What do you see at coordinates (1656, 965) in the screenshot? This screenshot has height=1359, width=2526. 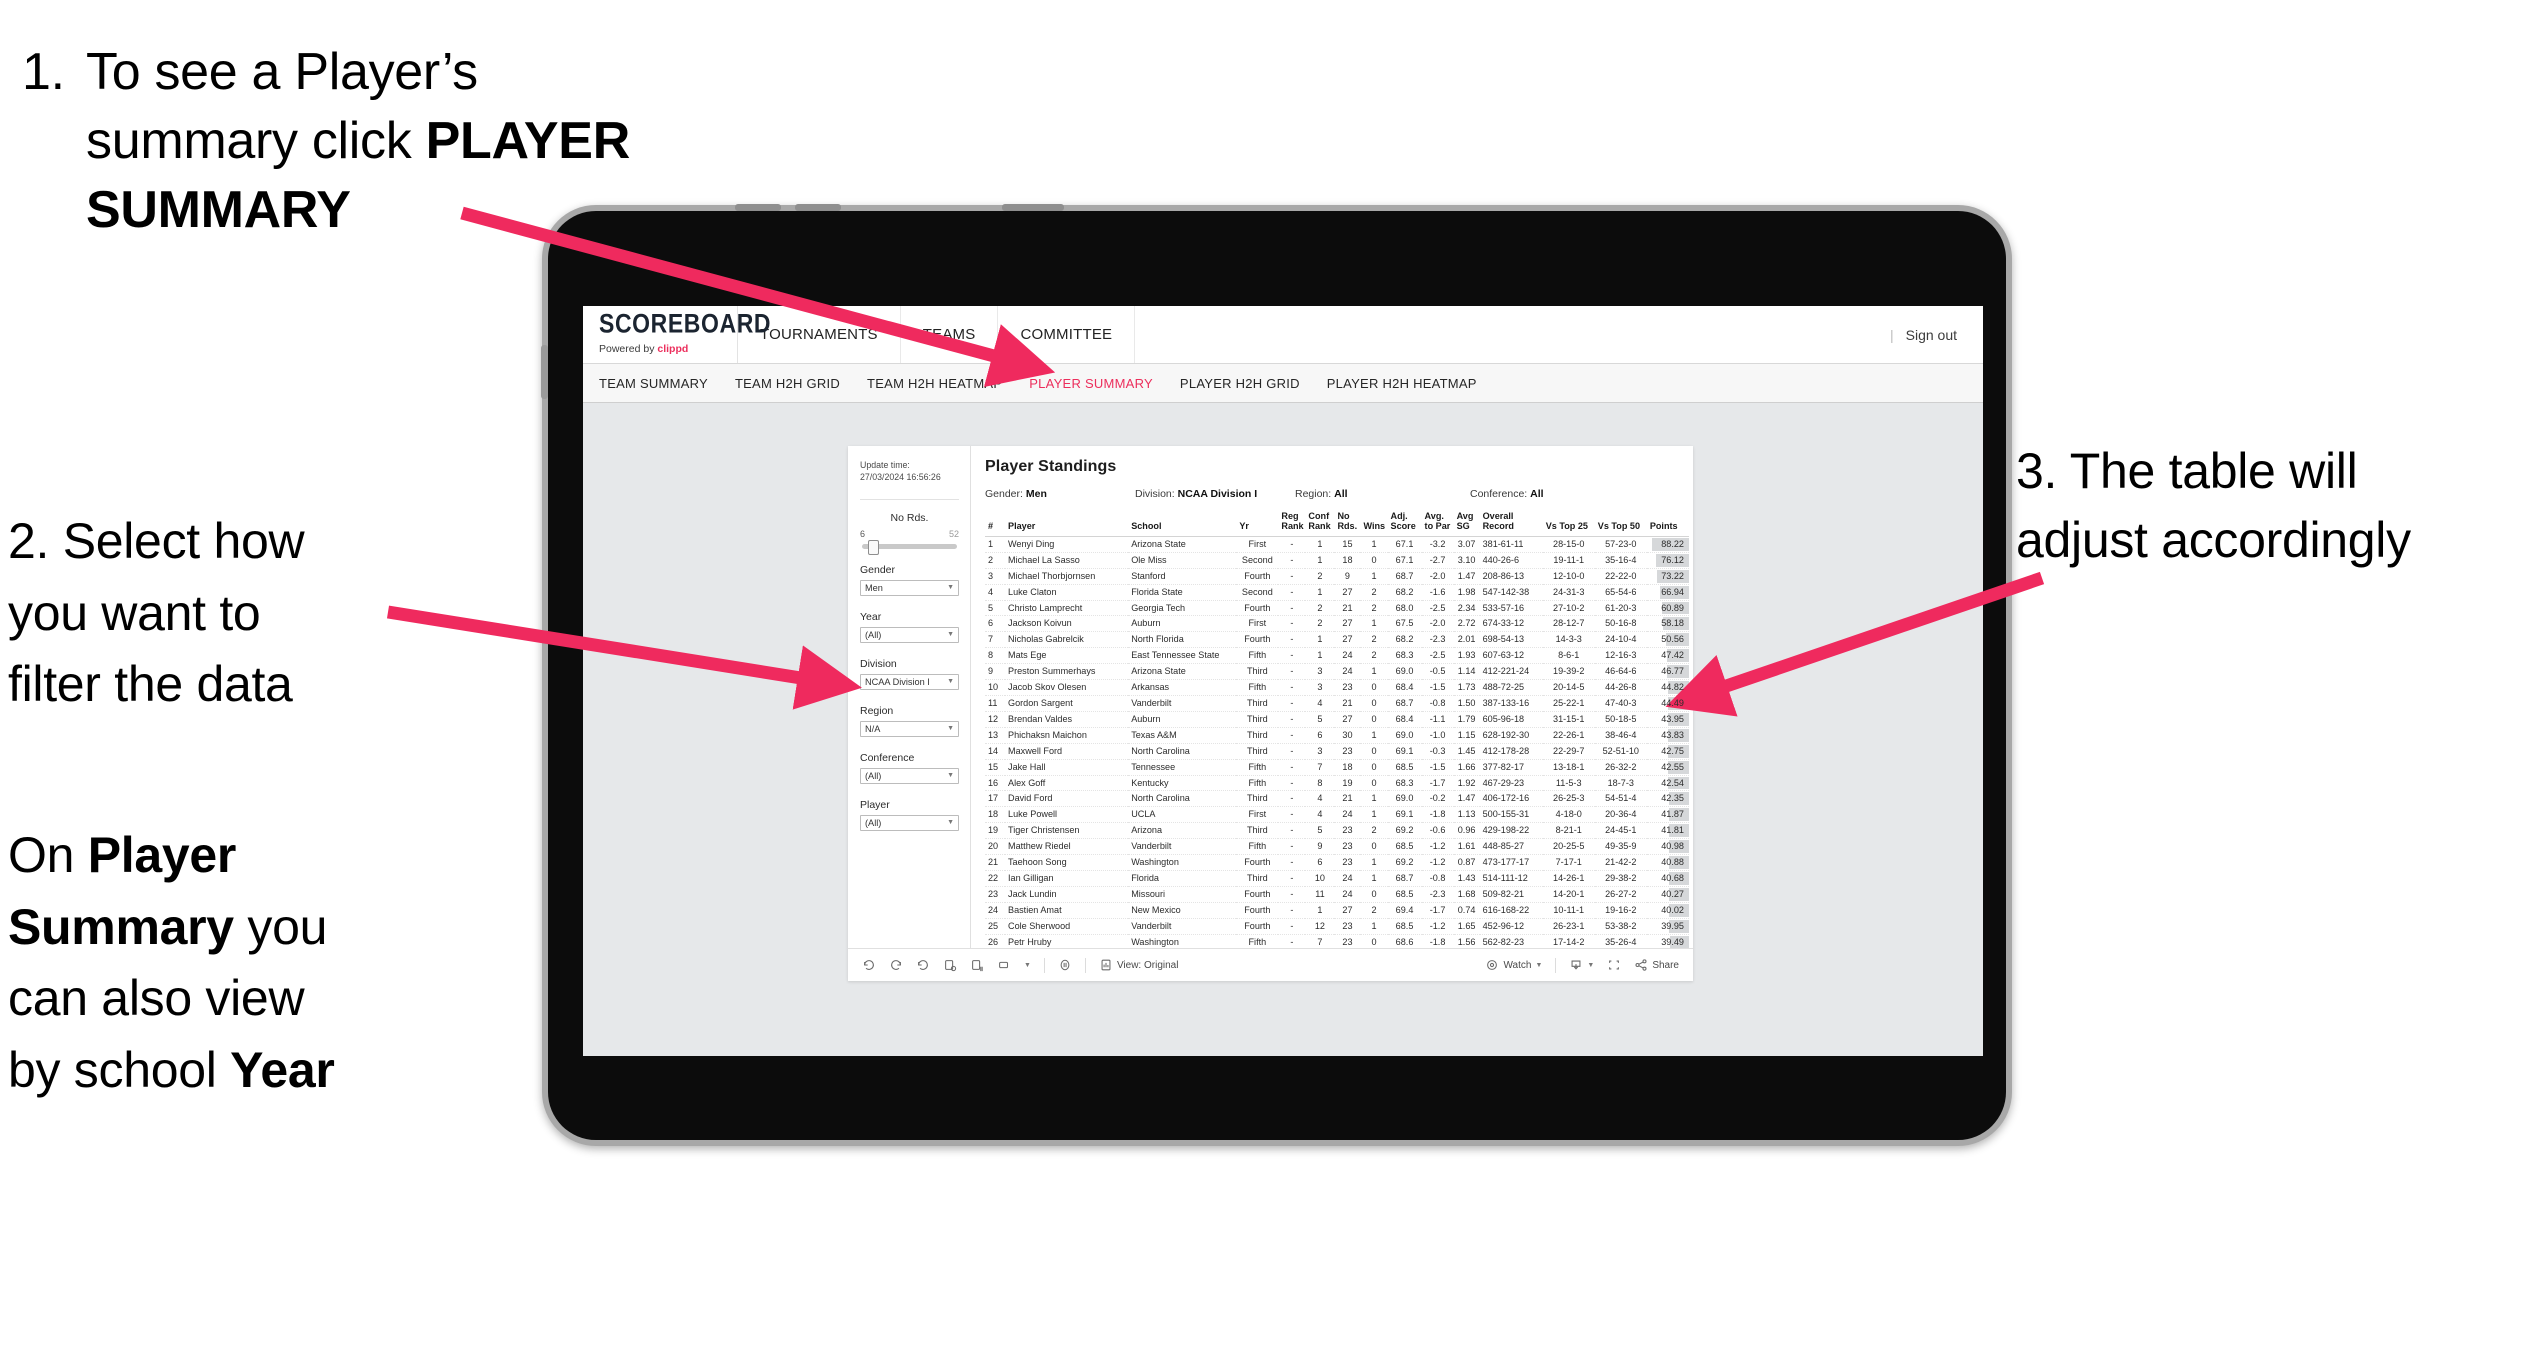 I see `share-button: Share` at bounding box center [1656, 965].